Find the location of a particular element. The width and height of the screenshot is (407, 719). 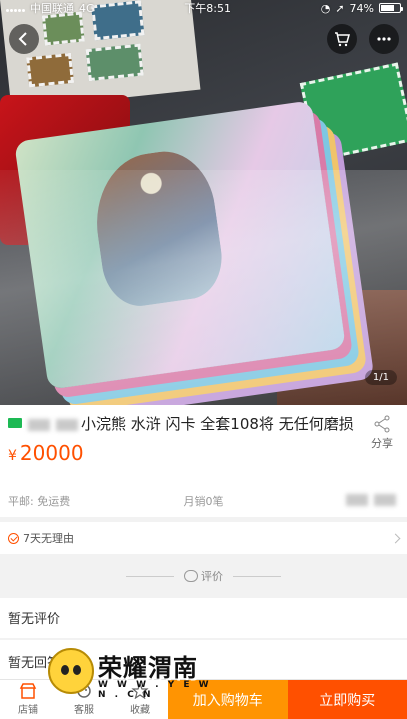

chevron-left-icon is located at coordinates (22, 39).